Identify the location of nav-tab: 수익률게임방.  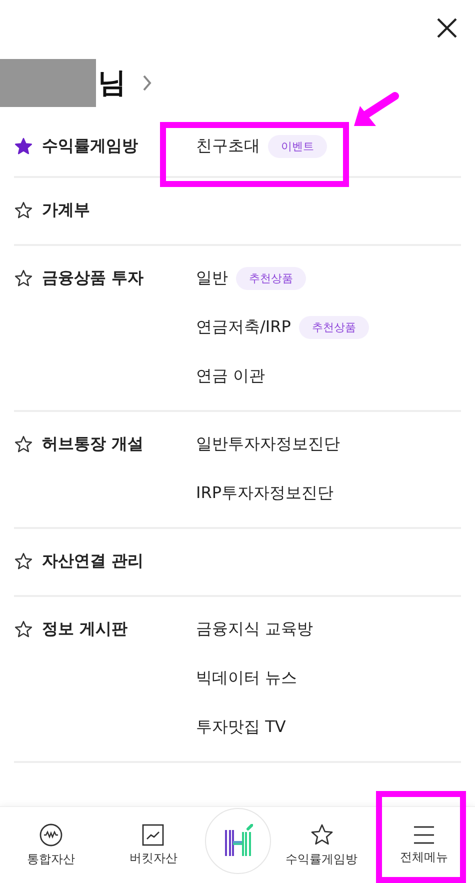
(321, 845).